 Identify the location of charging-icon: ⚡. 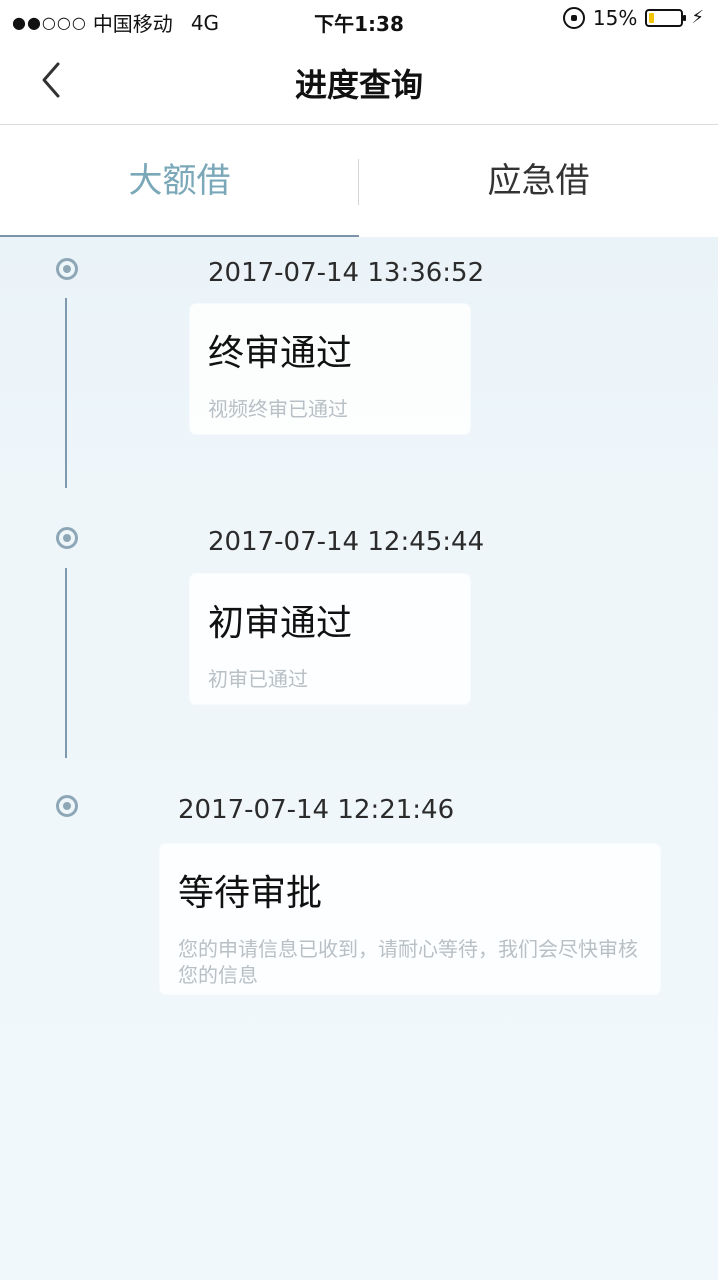
(697, 17).